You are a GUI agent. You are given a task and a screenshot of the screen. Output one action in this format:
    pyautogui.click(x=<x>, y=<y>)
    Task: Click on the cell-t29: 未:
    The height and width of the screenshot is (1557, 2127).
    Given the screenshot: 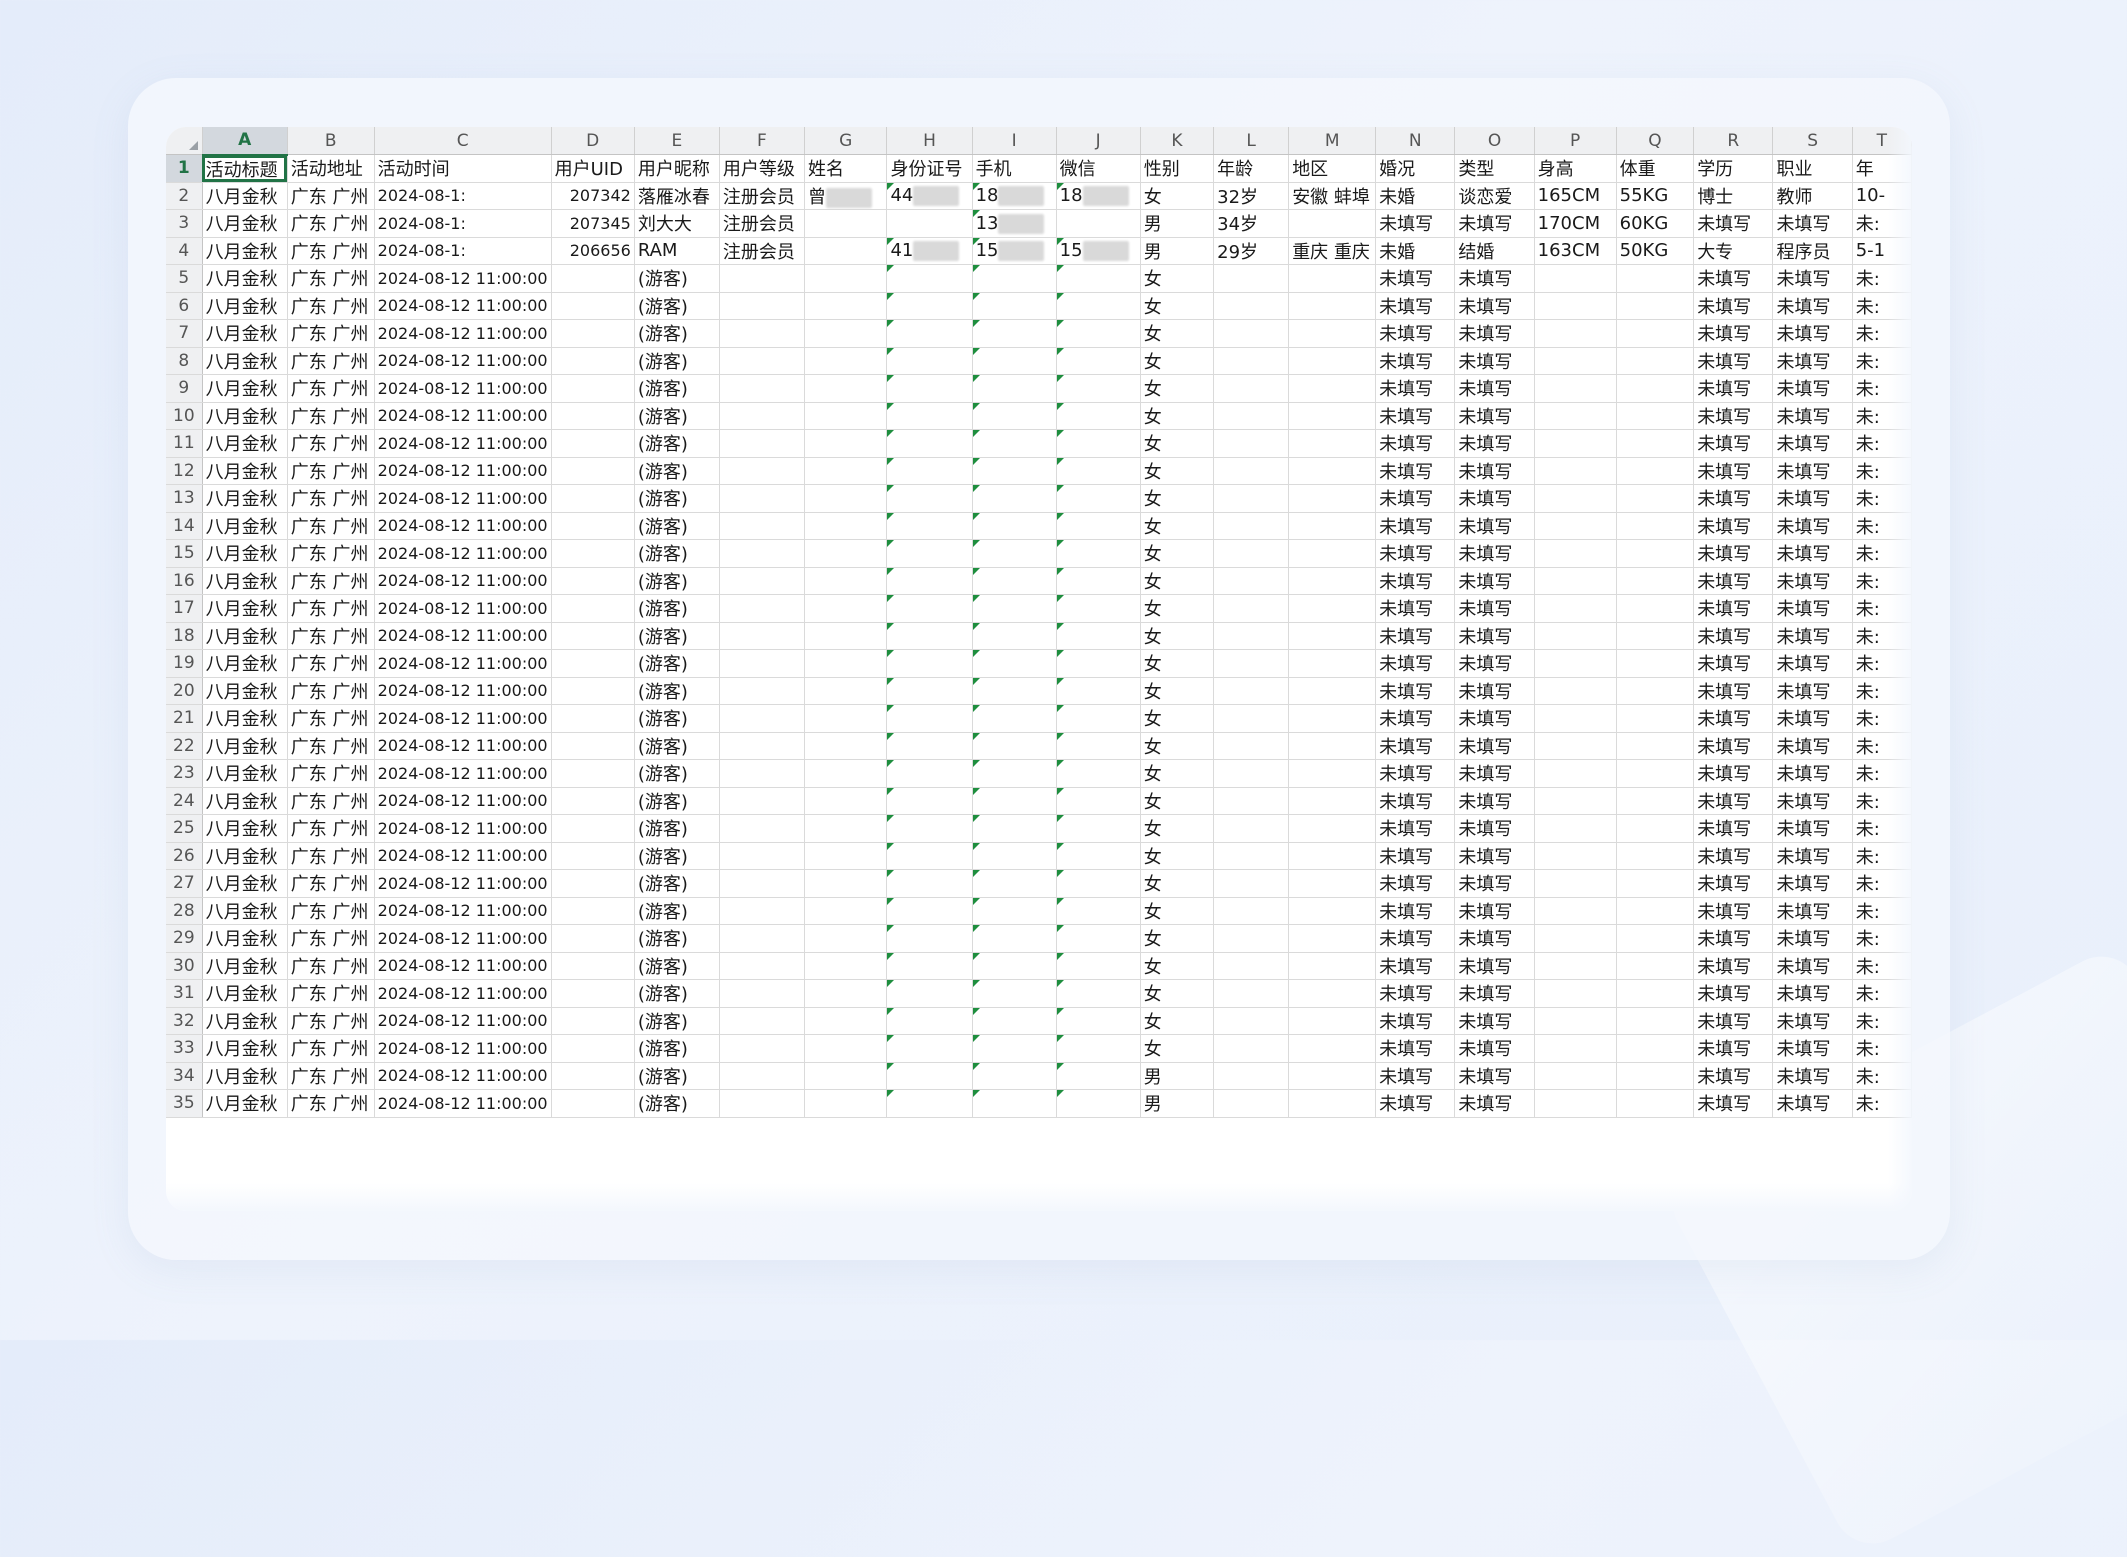 What is the action you would take?
    pyautogui.click(x=1882, y=938)
    